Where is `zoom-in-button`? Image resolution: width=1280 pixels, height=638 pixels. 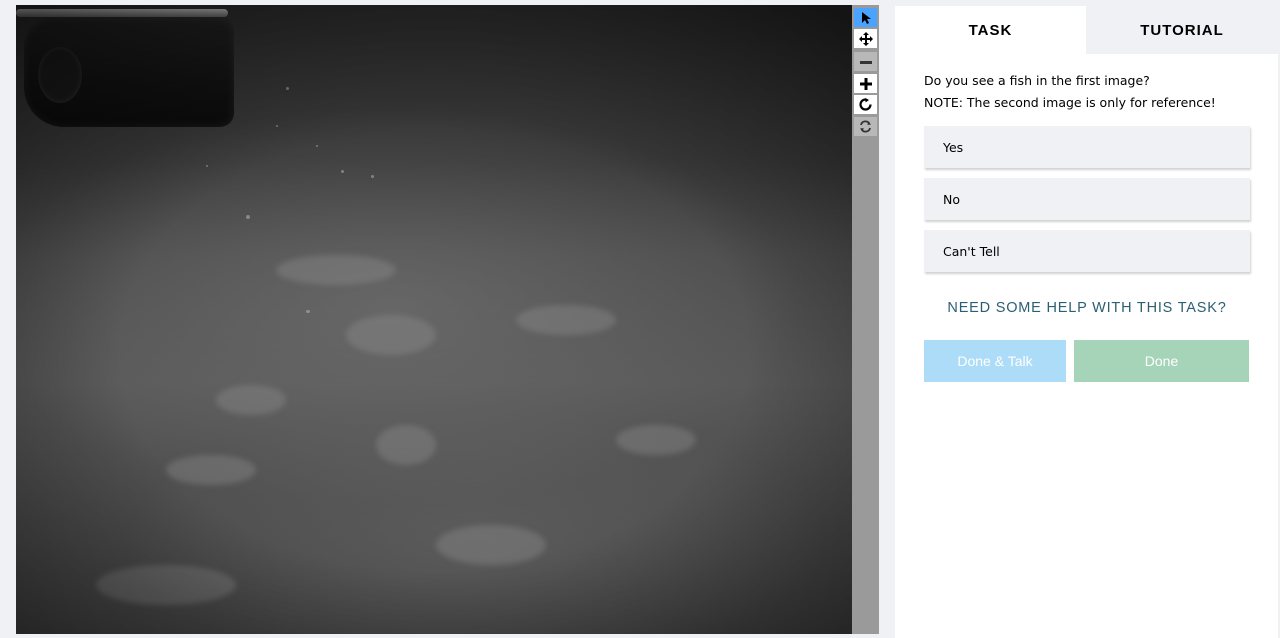 zoom-in-button is located at coordinates (865, 83).